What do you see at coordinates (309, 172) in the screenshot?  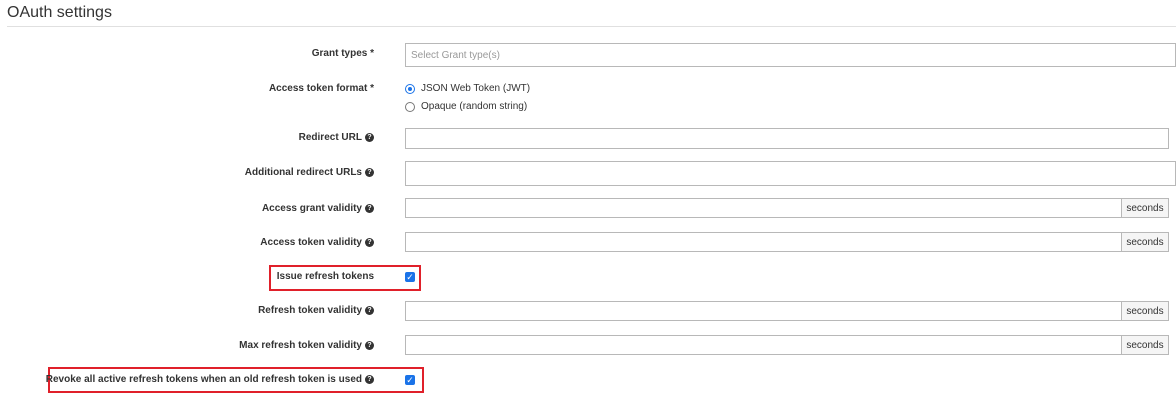 I see `additional-redirect-urls-label: Additional redirect URLs ?` at bounding box center [309, 172].